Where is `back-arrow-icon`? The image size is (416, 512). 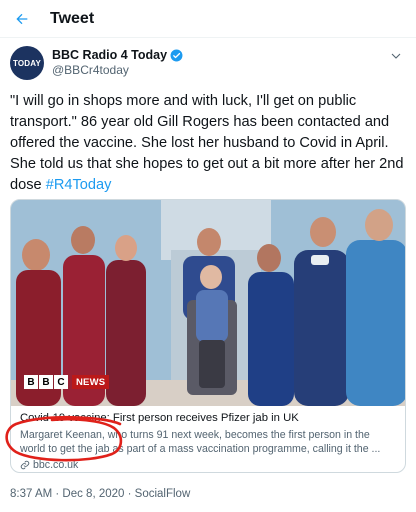 back-arrow-icon is located at coordinates (22, 18).